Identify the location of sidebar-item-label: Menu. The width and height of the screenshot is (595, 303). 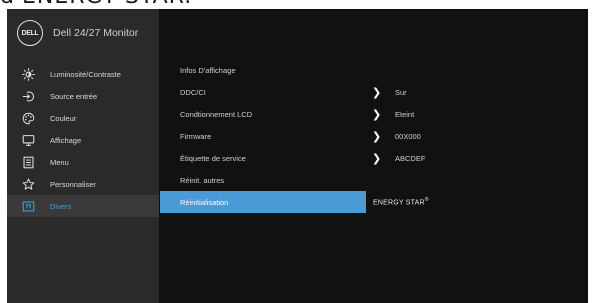
(59, 162).